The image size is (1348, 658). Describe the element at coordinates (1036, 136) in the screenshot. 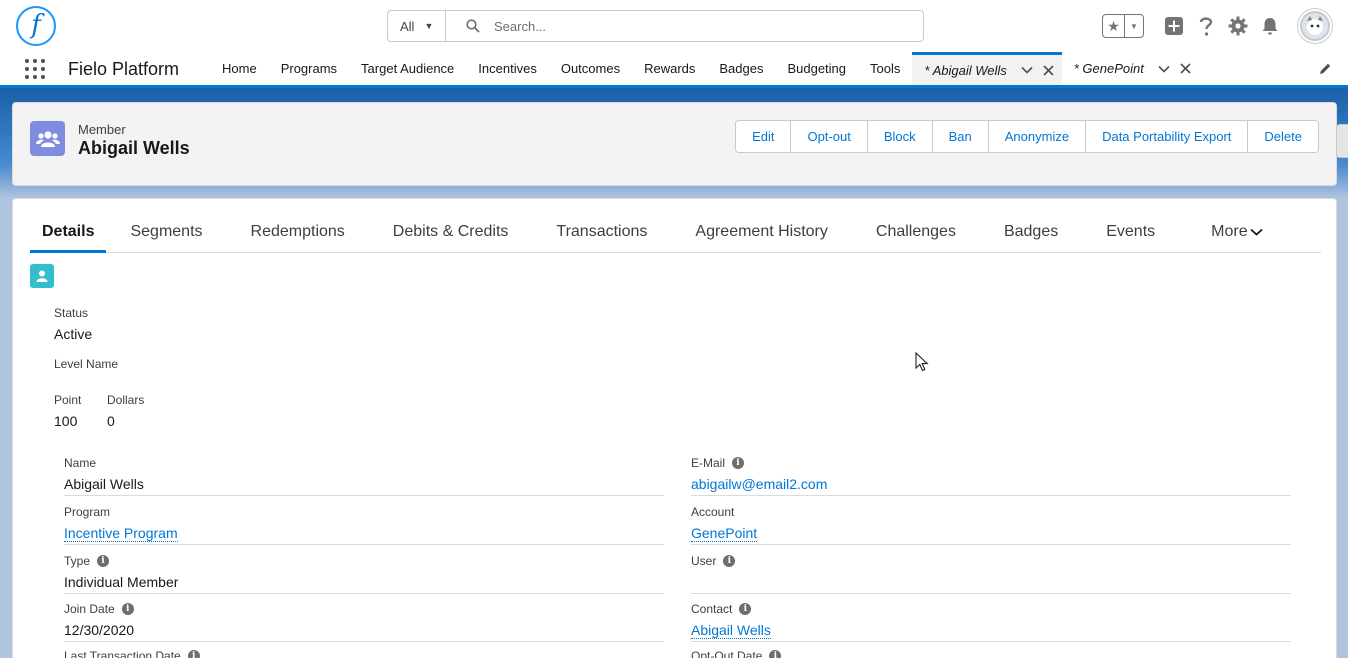

I see `anonymize-button: Anonymize` at that location.